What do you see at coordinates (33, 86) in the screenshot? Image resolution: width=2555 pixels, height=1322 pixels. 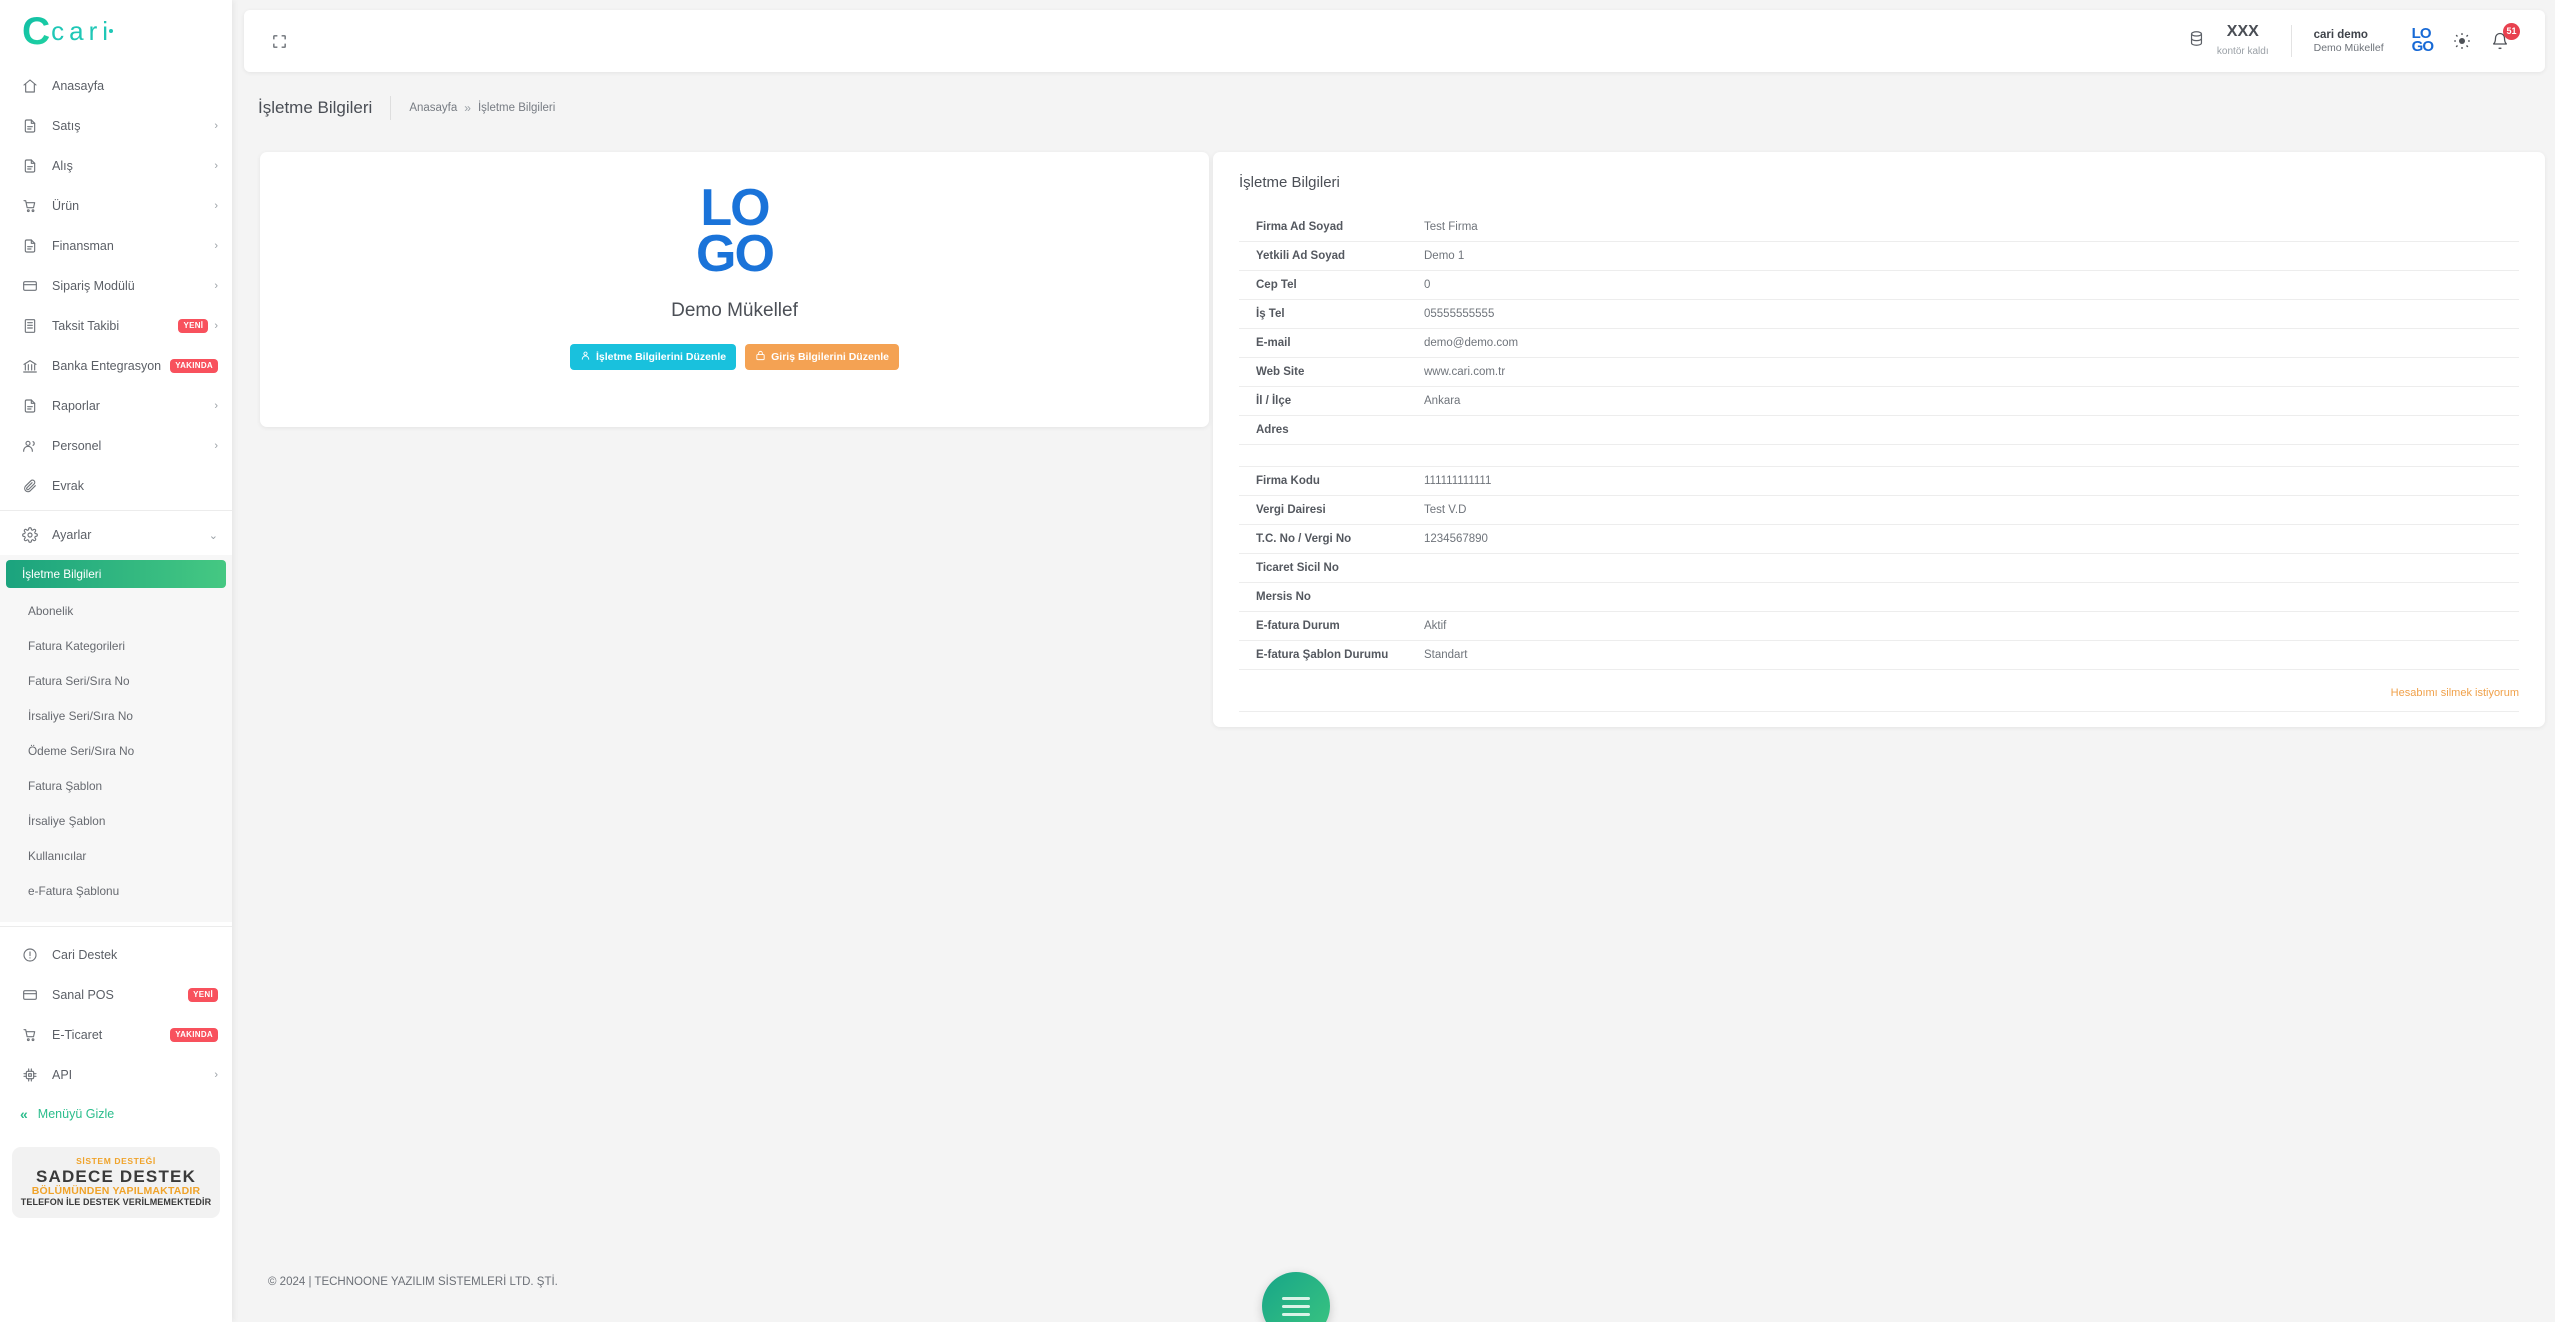 I see `home-icon` at bounding box center [33, 86].